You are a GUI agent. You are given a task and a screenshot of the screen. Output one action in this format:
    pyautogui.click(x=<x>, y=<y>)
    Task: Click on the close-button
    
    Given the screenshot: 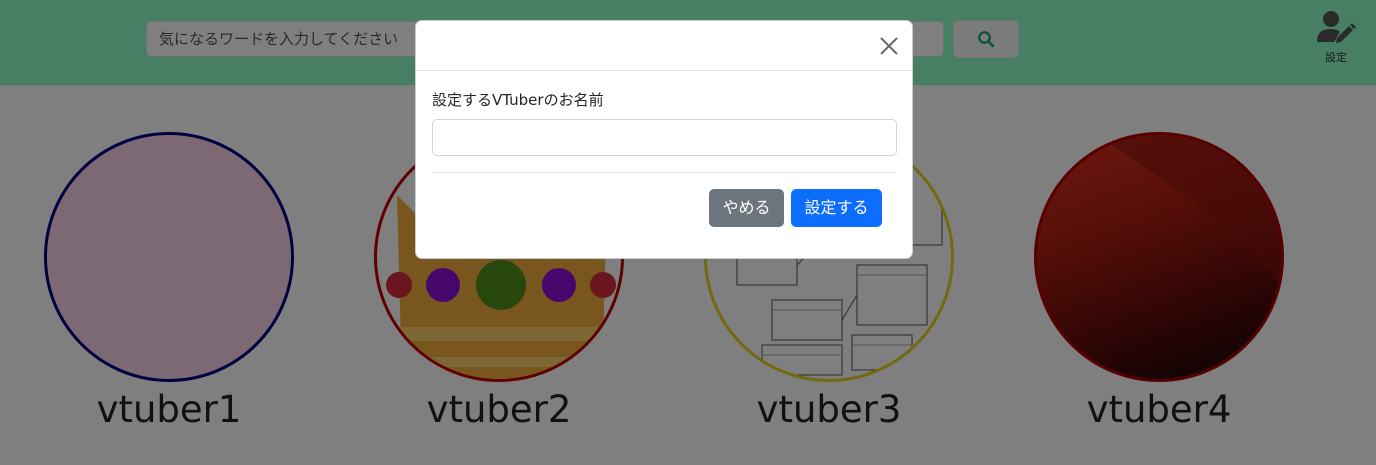 What is the action you would take?
    pyautogui.click(x=889, y=46)
    